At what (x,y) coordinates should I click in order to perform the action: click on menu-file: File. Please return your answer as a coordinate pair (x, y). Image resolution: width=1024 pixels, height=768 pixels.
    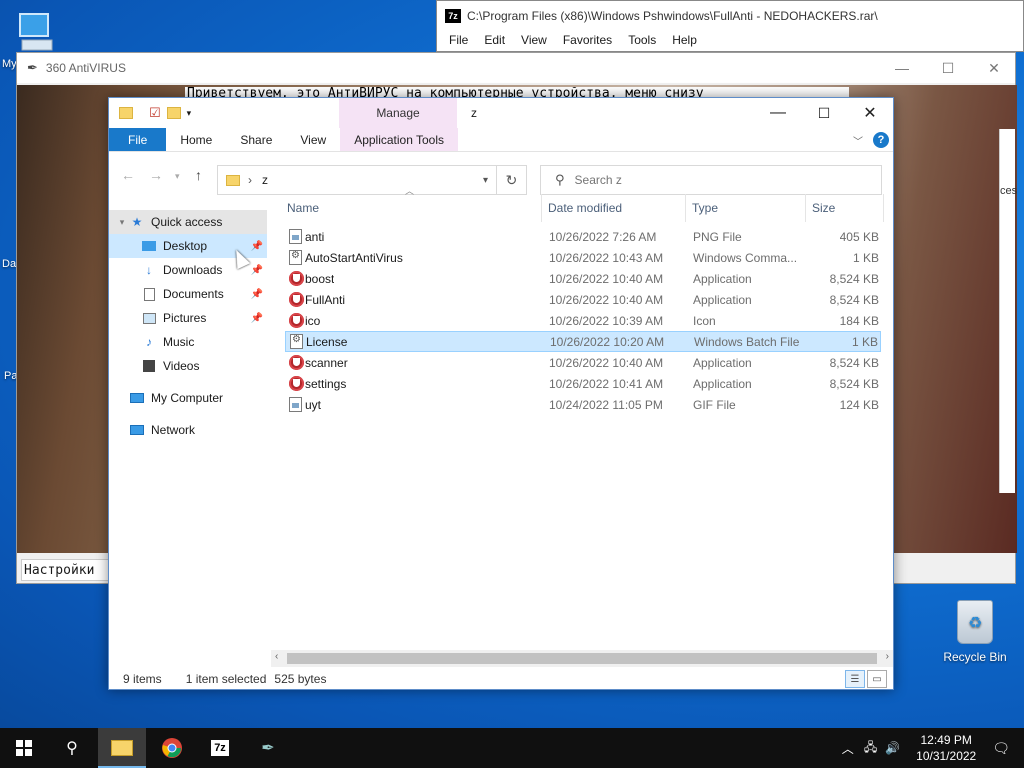
    Looking at the image, I should click on (458, 40).